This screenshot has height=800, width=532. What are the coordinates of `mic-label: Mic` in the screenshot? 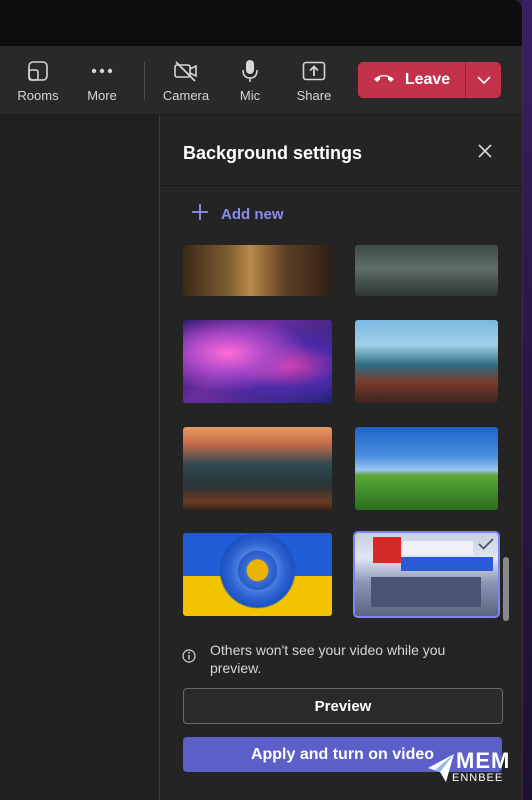 It's located at (250, 95).